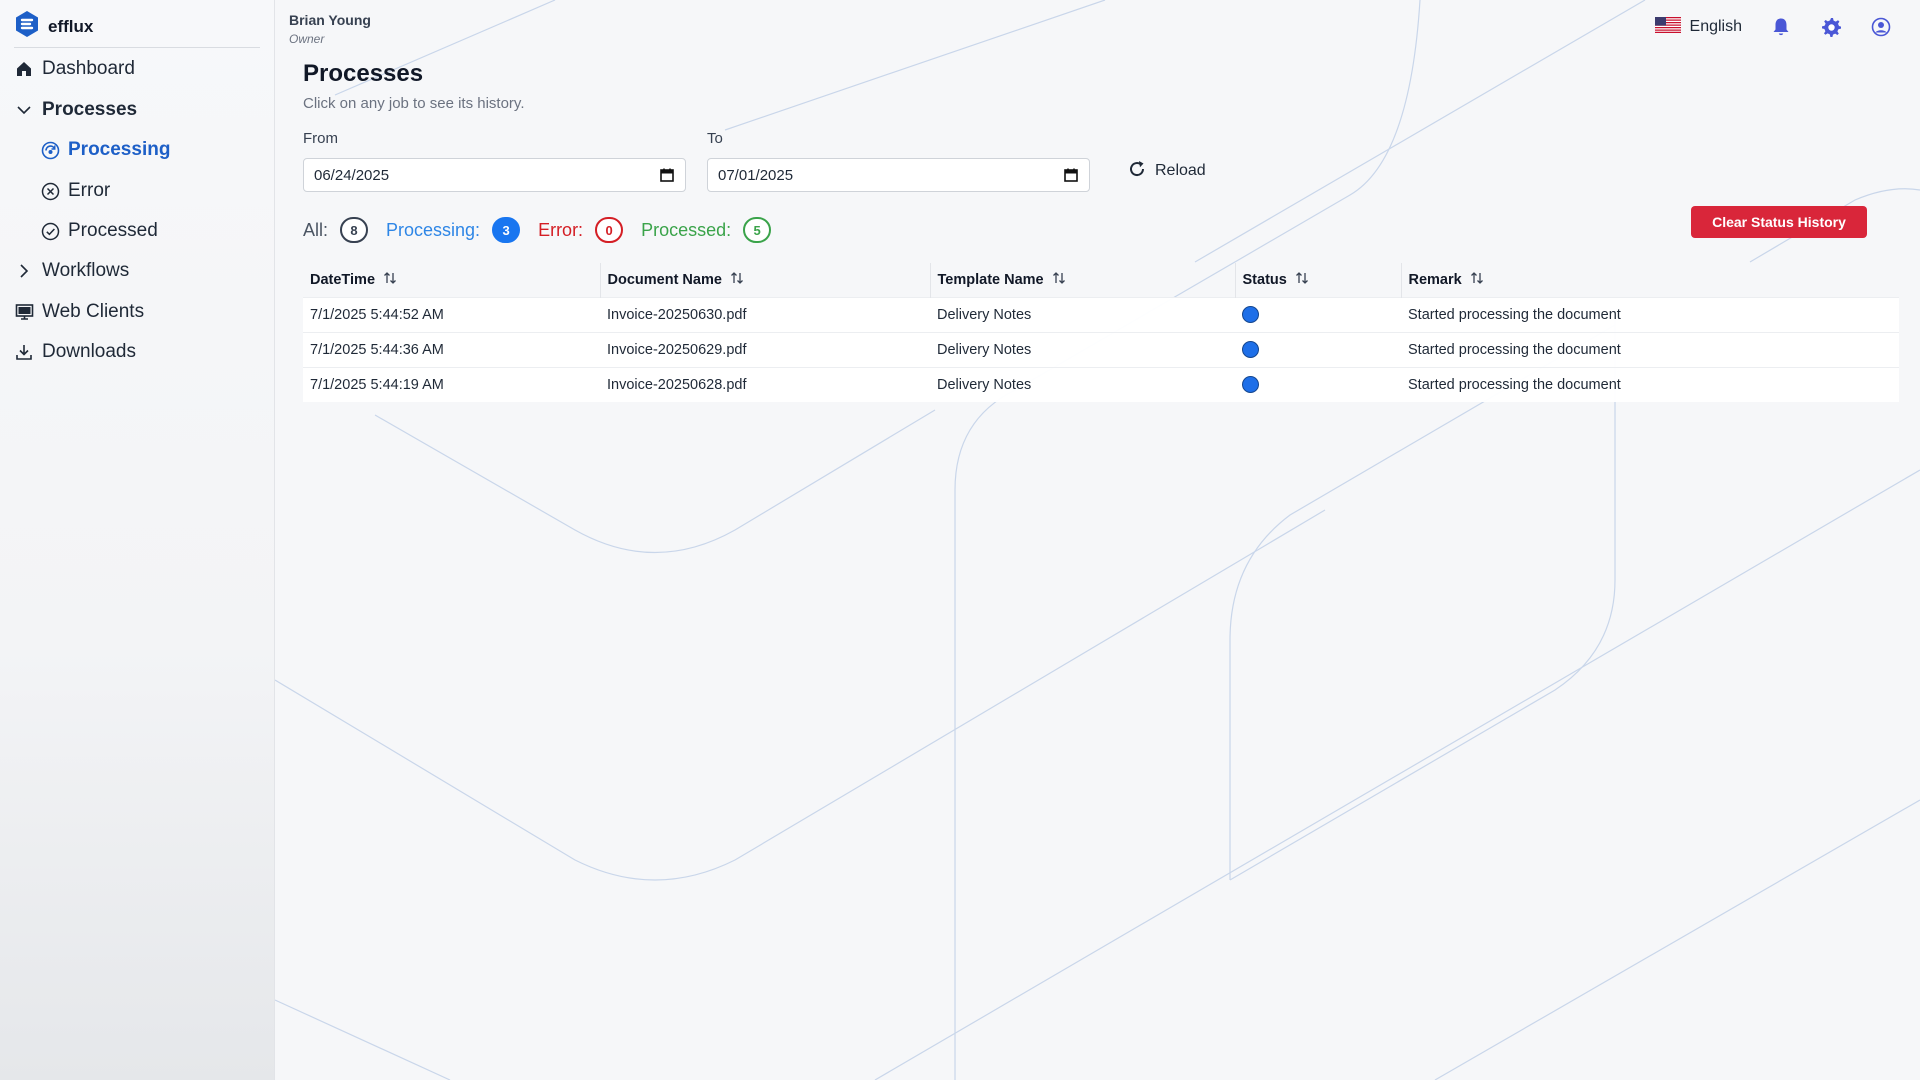 The width and height of the screenshot is (1920, 1080). Describe the element at coordinates (451, 349) in the screenshot. I see `cell-datetime: 7/1/2025 5:44:36 AM` at that location.